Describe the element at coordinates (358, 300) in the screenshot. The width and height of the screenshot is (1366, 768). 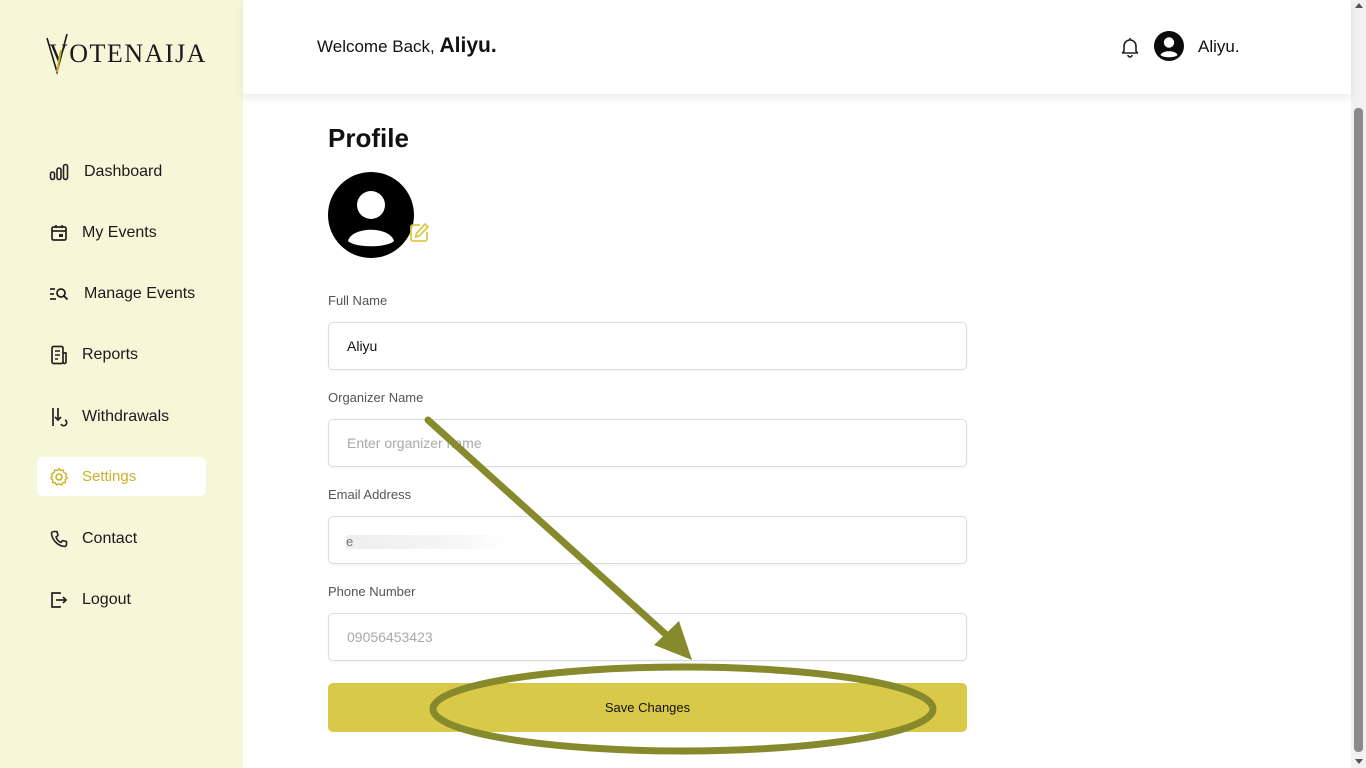
I see `full-name-label: Full Name` at that location.